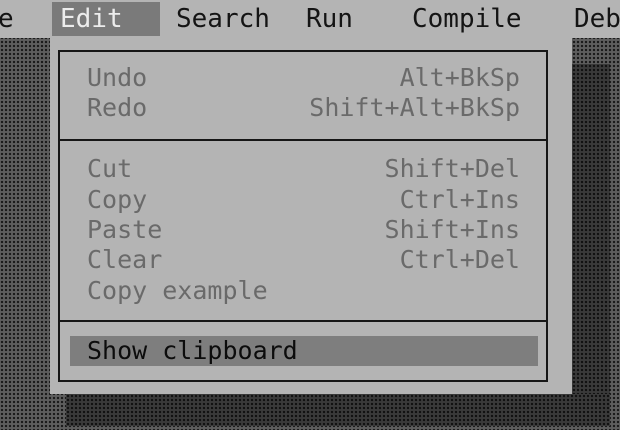 The width and height of the screenshot is (620, 430). What do you see at coordinates (303, 200) in the screenshot?
I see `menu-item-copy: Copy Ctrl+Ins` at bounding box center [303, 200].